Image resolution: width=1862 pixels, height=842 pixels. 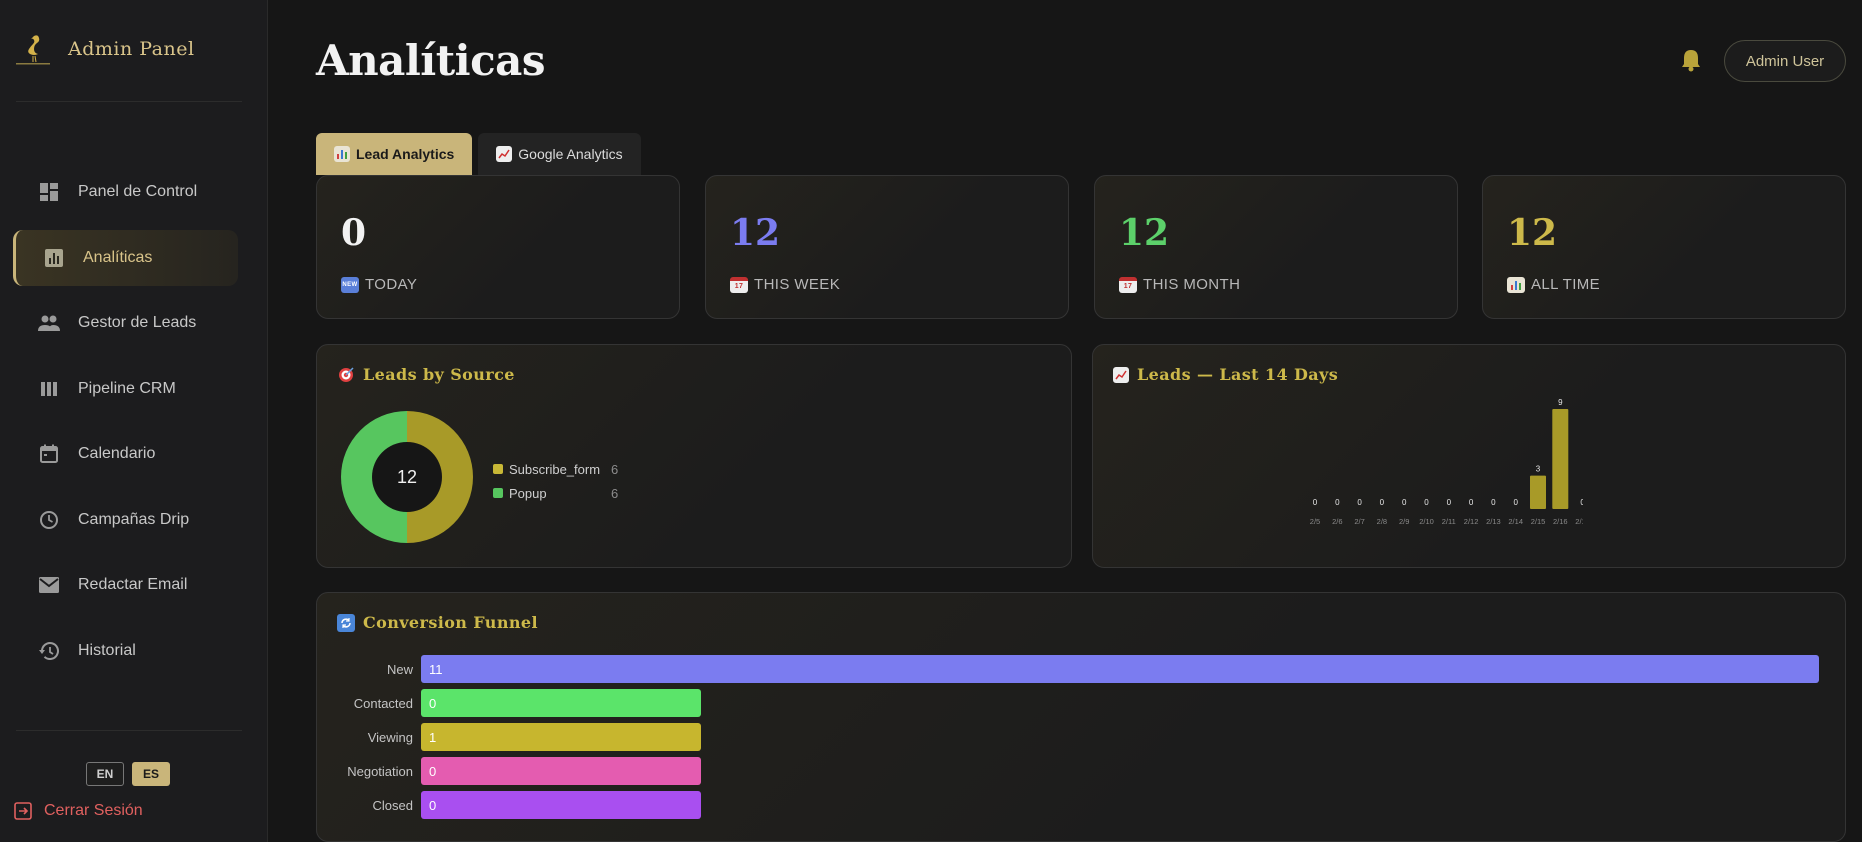 I want to click on sidebar-item-redactar-email: Redactar Email, so click(x=134, y=585).